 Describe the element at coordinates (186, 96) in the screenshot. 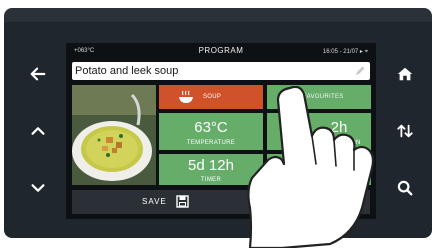

I see `soup-bowl-icon` at that location.